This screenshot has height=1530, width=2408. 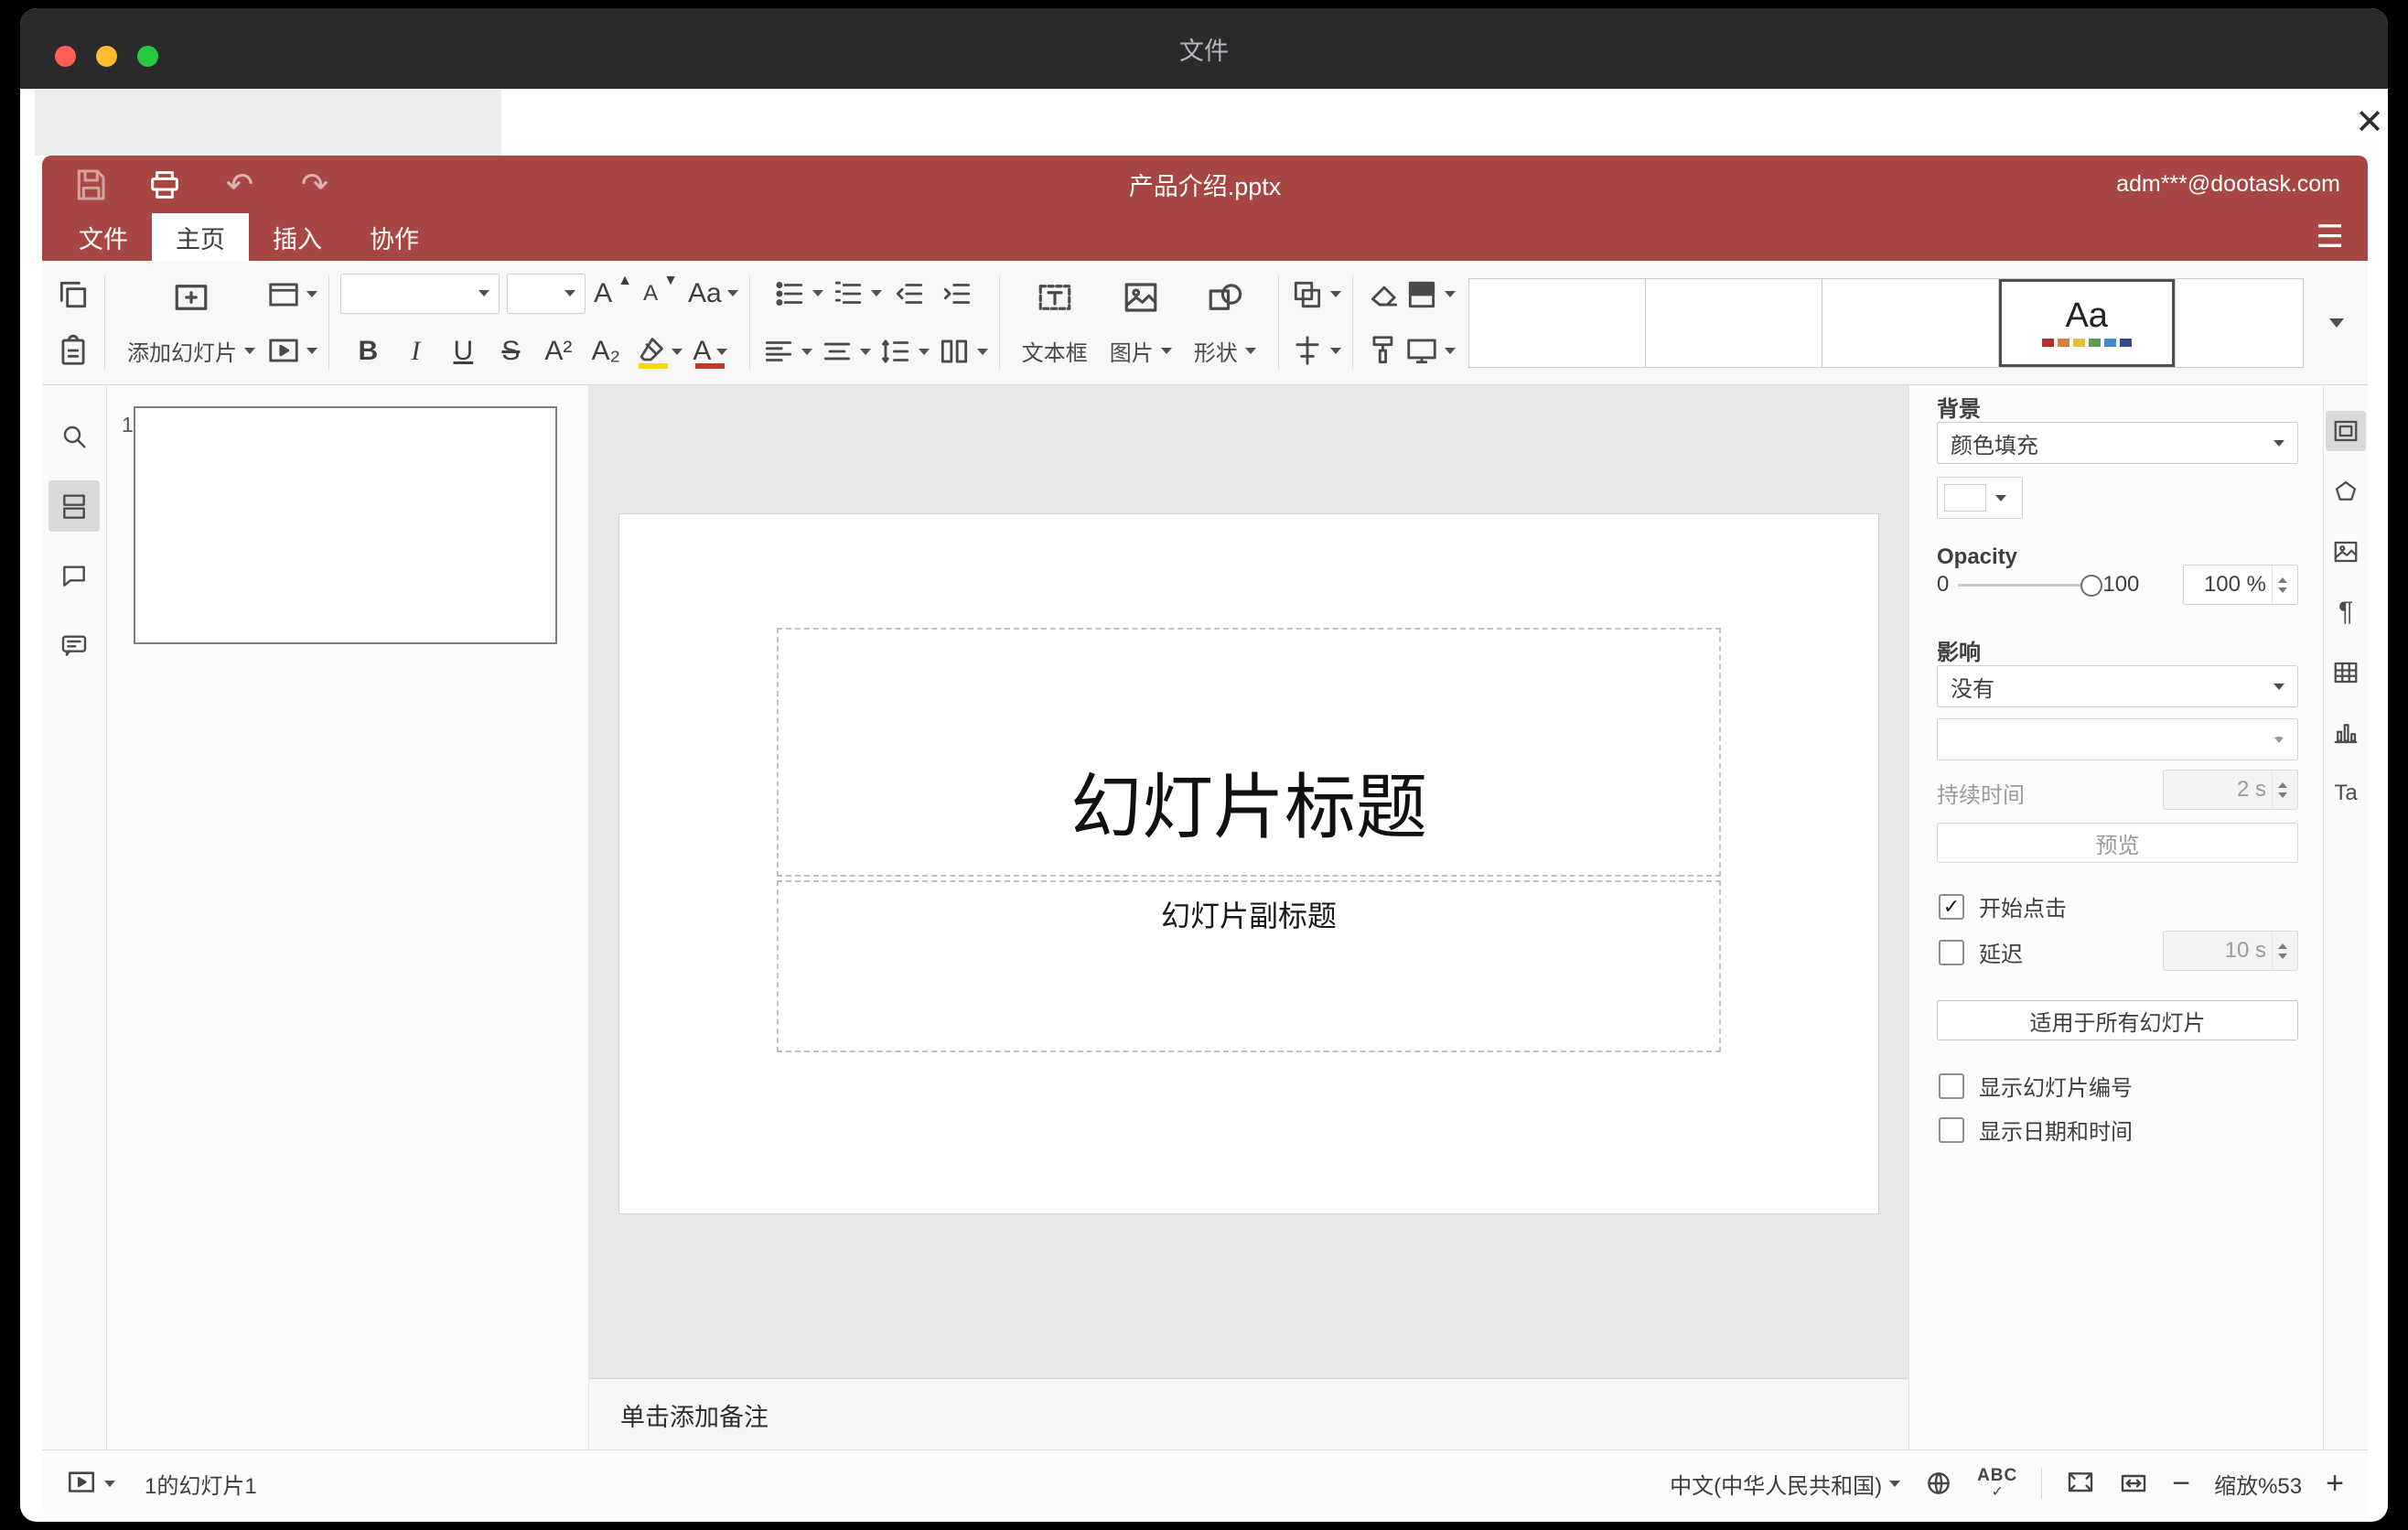 What do you see at coordinates (1997, 1483) in the screenshot?
I see `spellcheck-icon: ABC ✓` at bounding box center [1997, 1483].